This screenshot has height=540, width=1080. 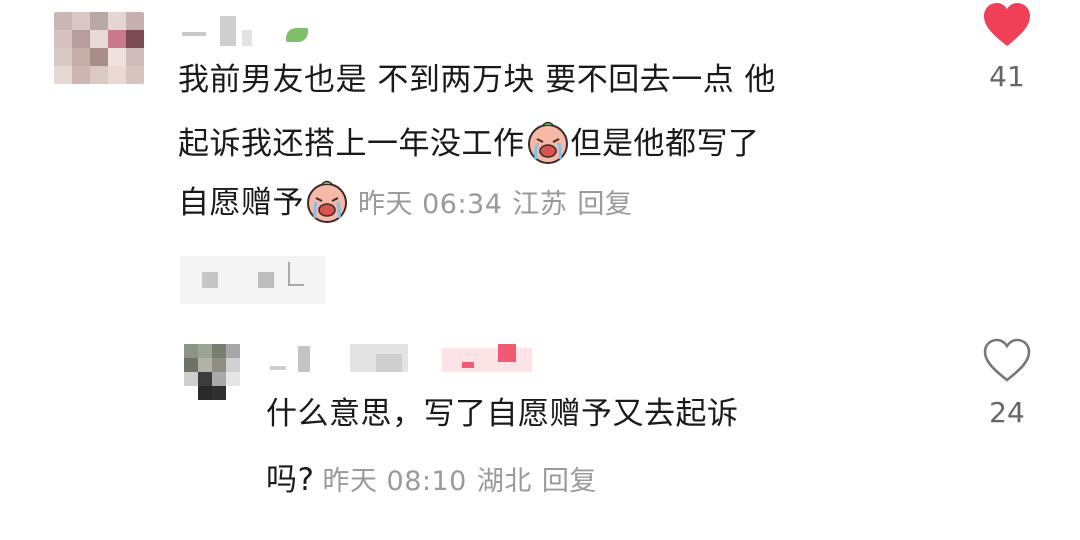 I want to click on comment-text-line: 起诉我还搭上一年没工作 但是他都写了, so click(x=469, y=145).